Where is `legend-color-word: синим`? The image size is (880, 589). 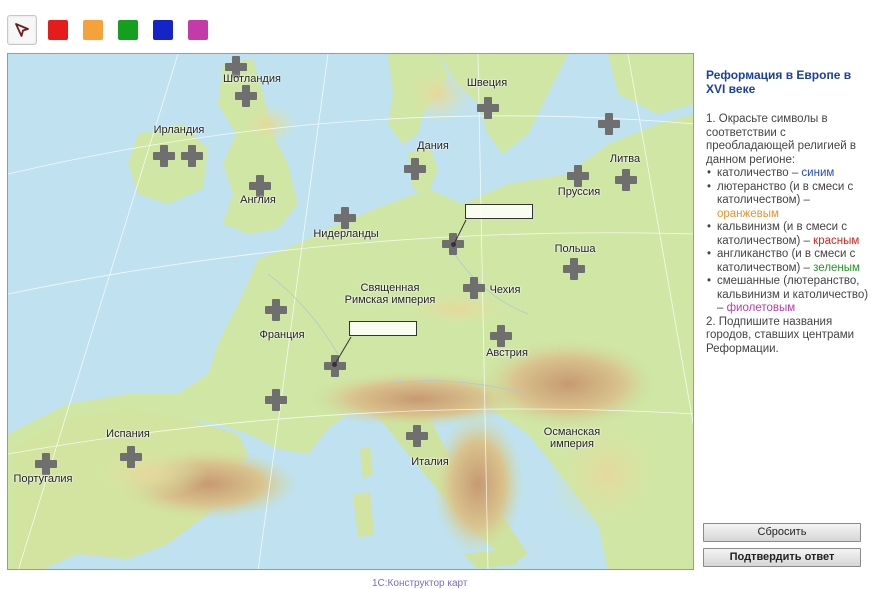
legend-color-word: синим is located at coordinates (818, 173).